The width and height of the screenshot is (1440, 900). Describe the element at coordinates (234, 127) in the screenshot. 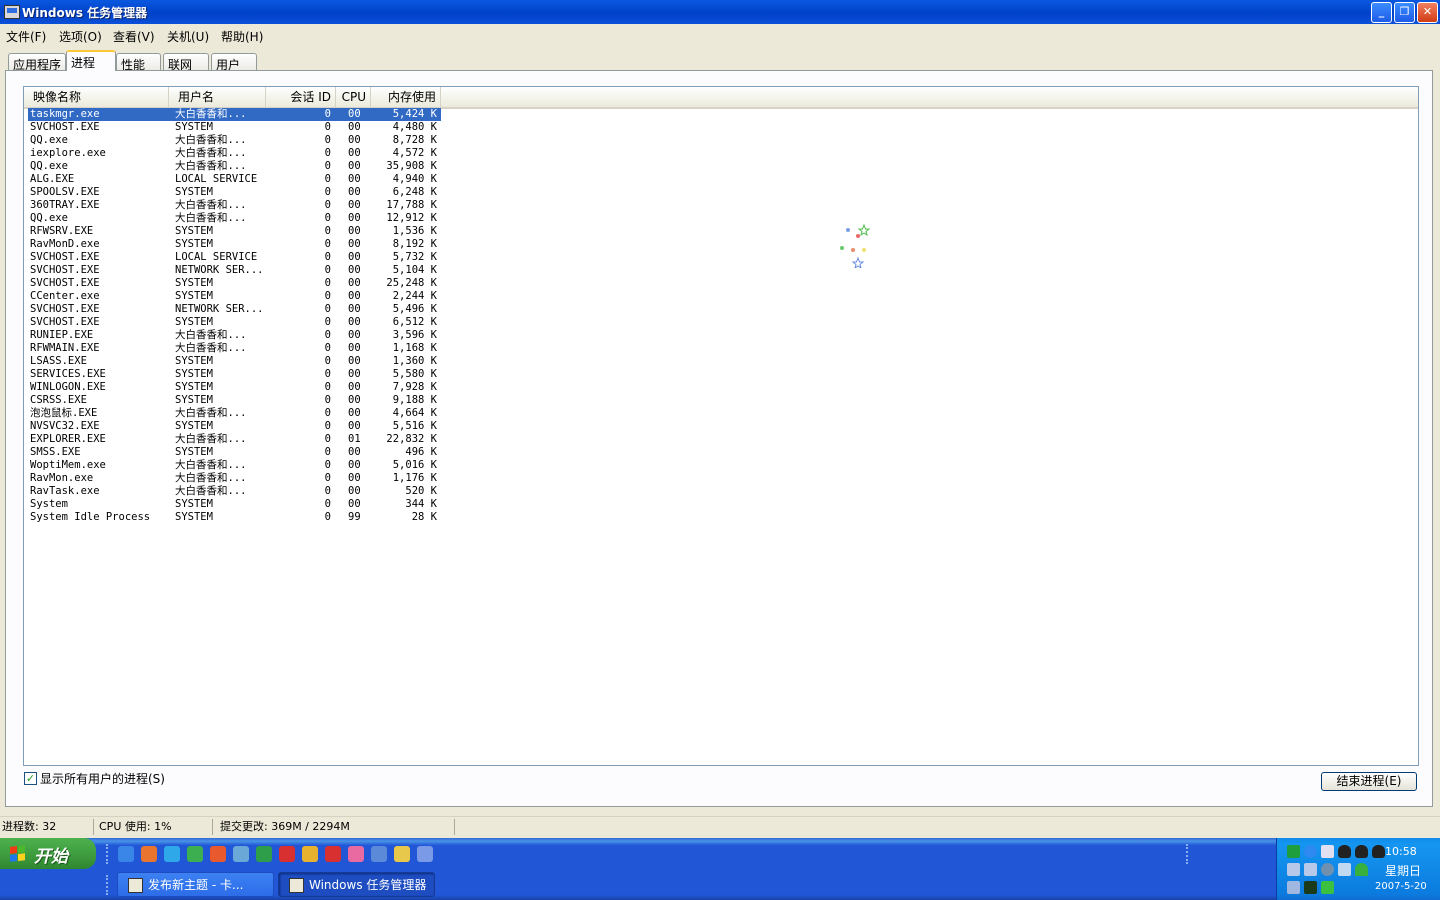

I see `process-row: SVCHOST.EXE SYSTEM 0 00 4,480 K` at that location.